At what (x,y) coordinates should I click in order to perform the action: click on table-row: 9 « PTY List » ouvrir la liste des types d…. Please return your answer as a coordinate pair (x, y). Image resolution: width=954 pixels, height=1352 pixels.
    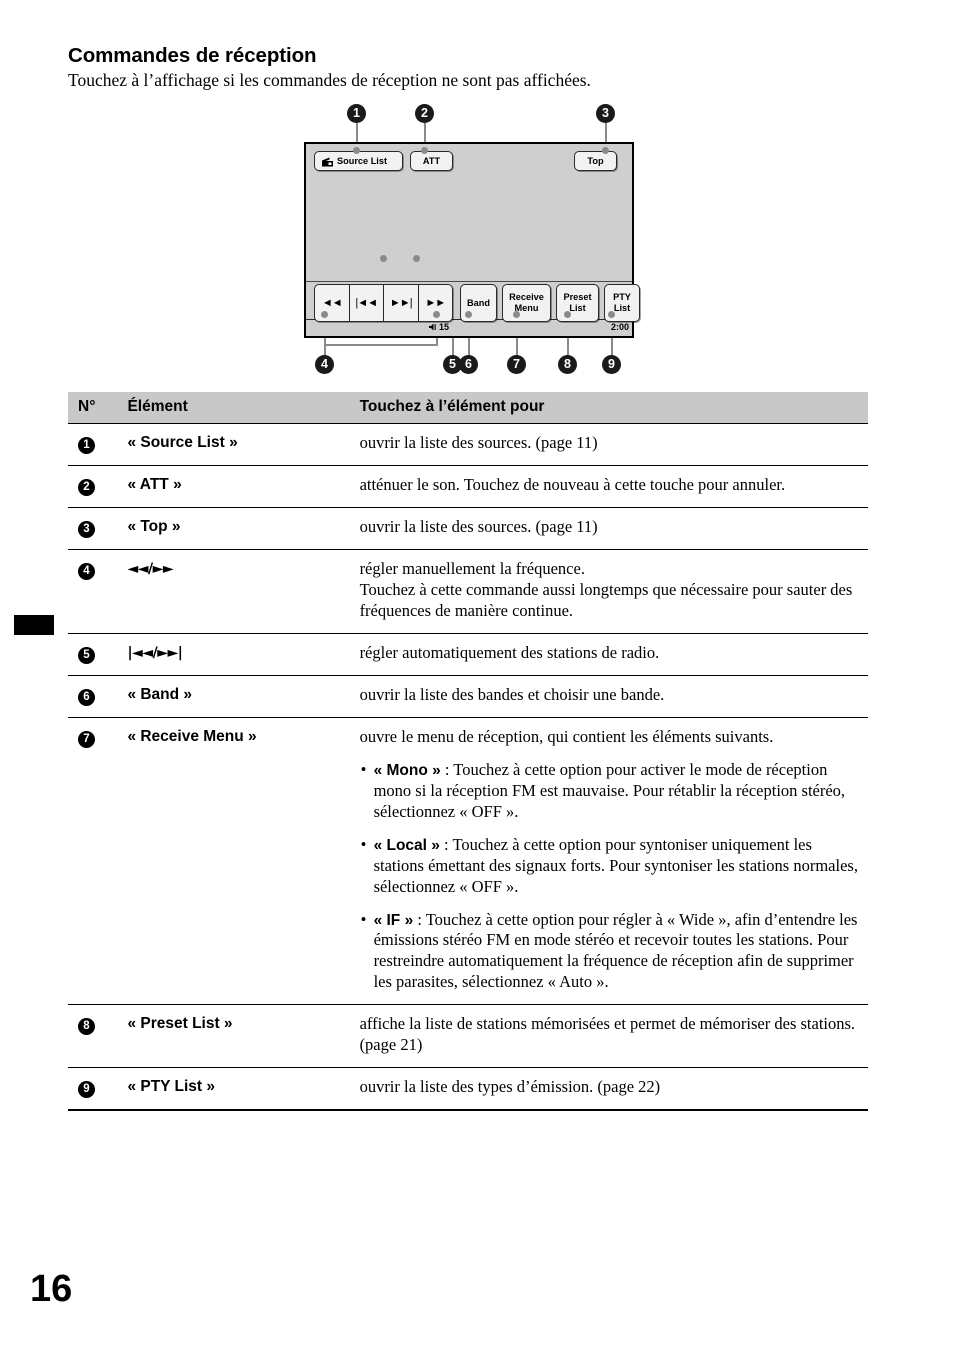
    Looking at the image, I should click on (468, 1088).